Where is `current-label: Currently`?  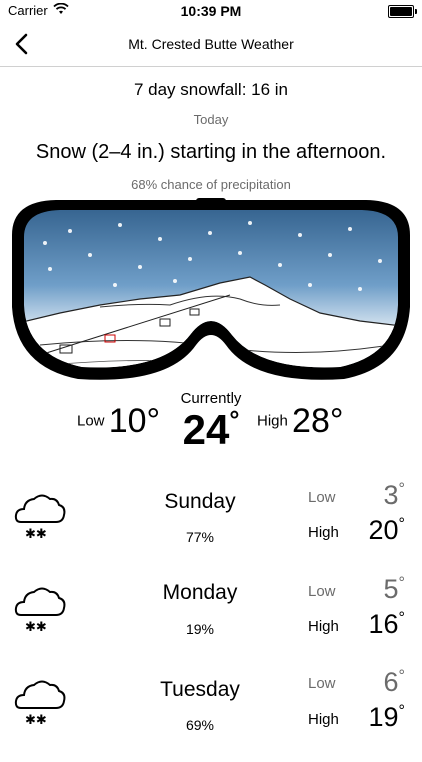
current-label: Currently is located at coordinates (211, 398).